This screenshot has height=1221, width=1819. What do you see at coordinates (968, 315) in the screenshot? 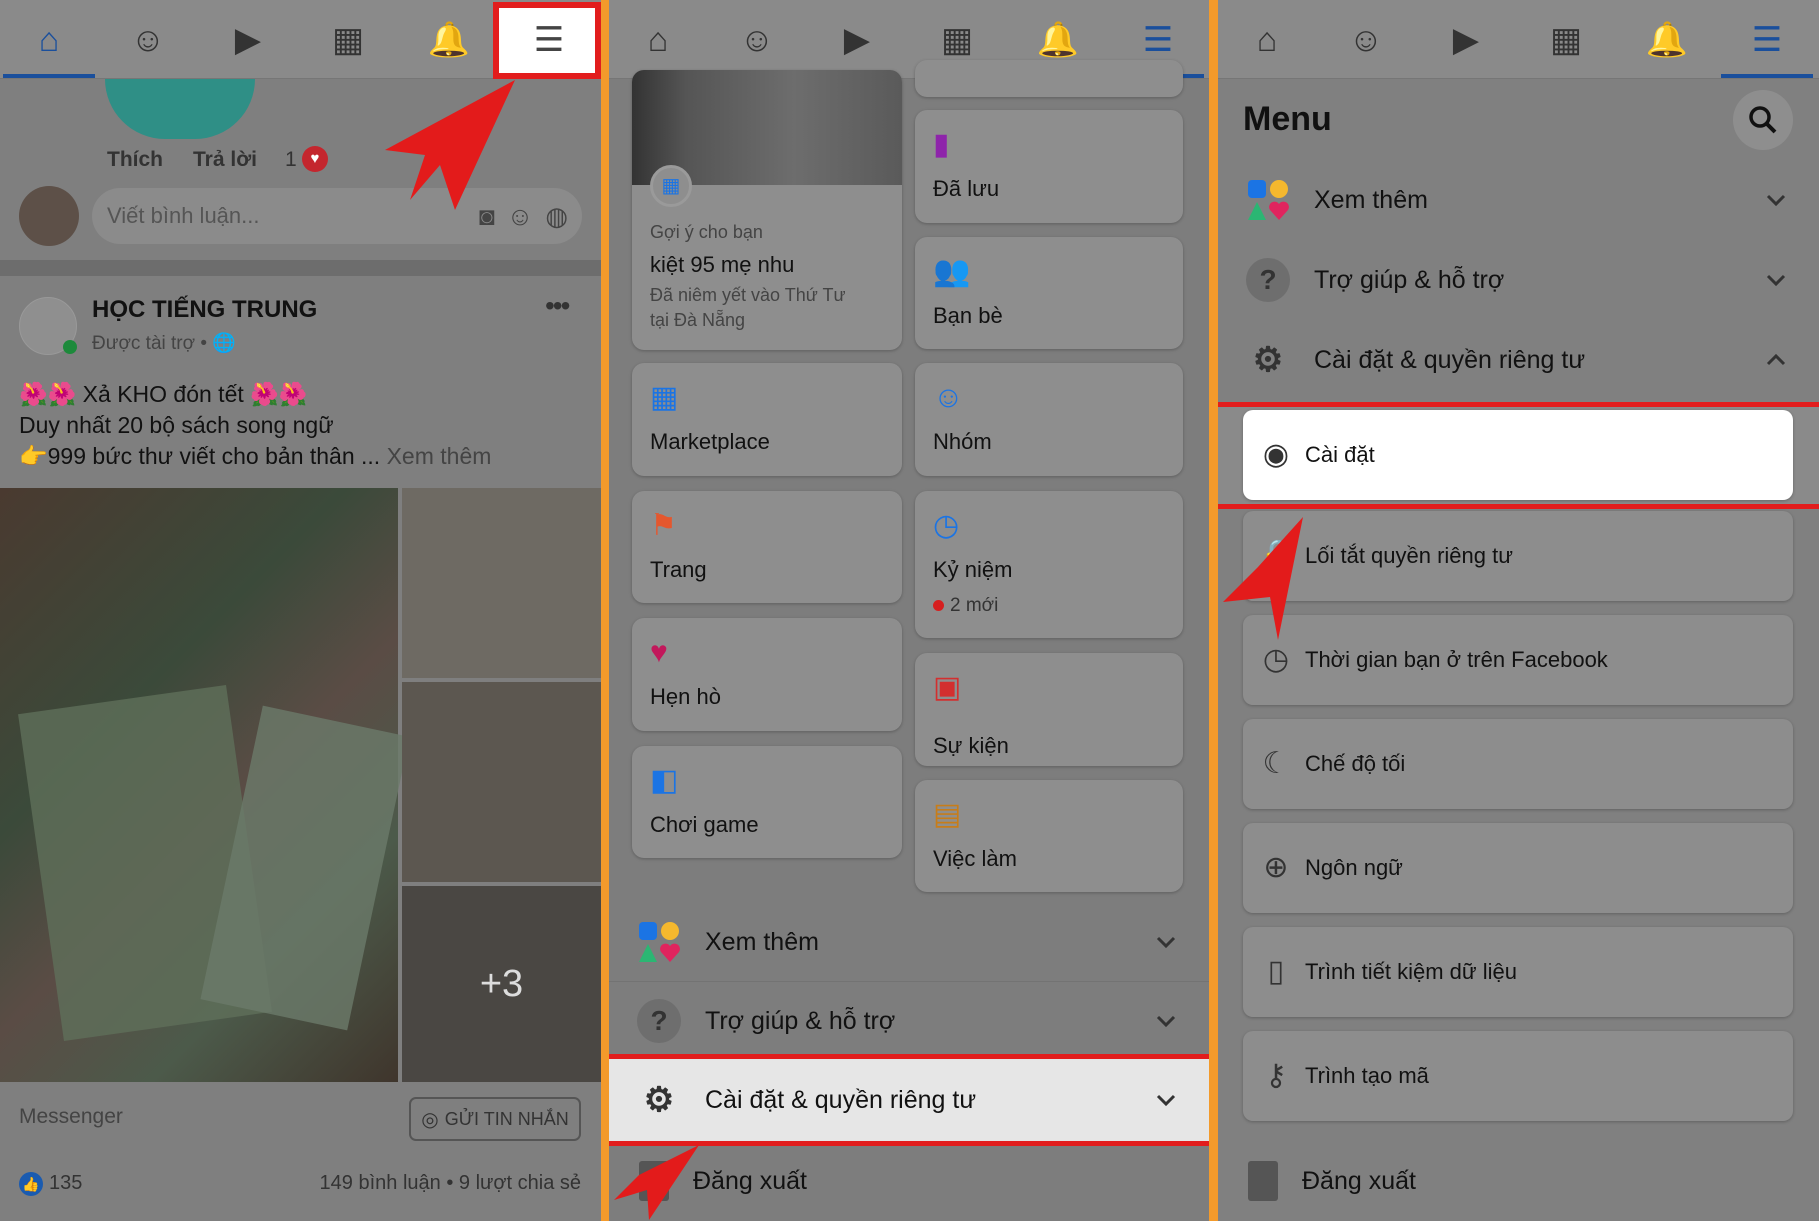
I see `shortcut-label: Bạn bè` at bounding box center [968, 315].